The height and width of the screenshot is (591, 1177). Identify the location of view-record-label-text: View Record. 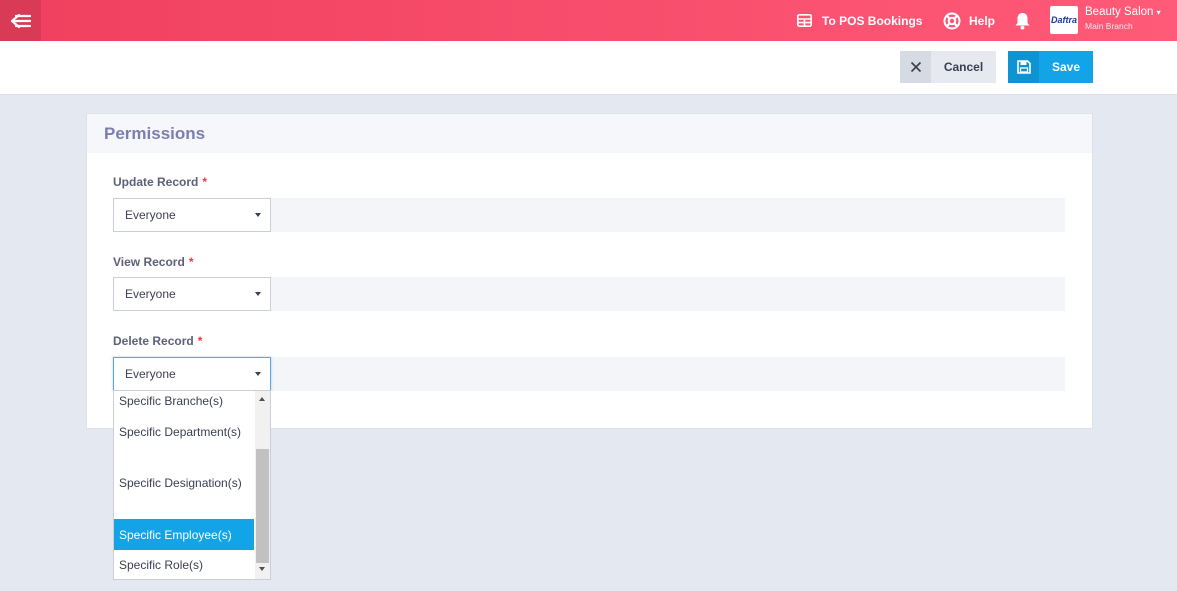
(149, 262).